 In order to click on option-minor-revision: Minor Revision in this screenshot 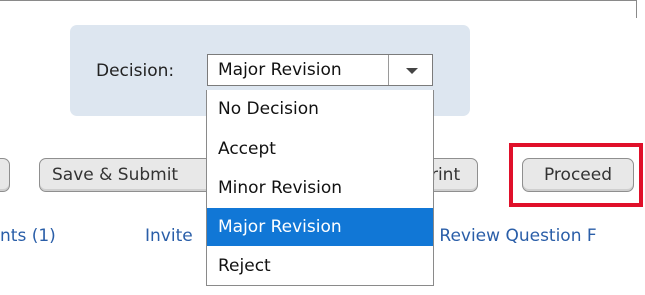, I will do `click(320, 188)`.